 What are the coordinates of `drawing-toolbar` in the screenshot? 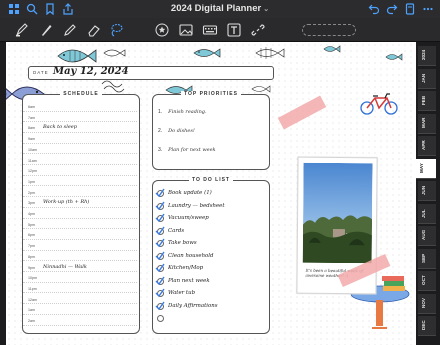 It's located at (220, 30).